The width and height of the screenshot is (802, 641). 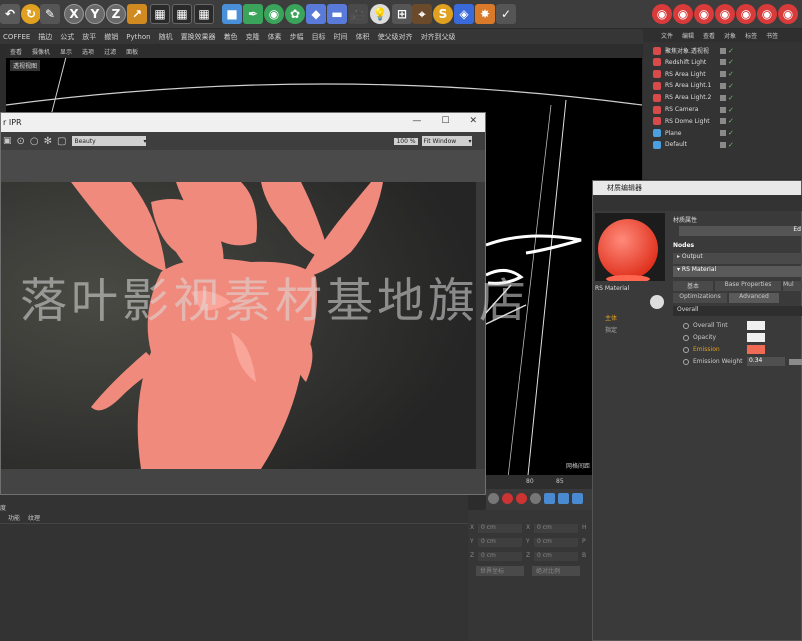 I want to click on camera-icon: ⊙, so click(x=21, y=141).